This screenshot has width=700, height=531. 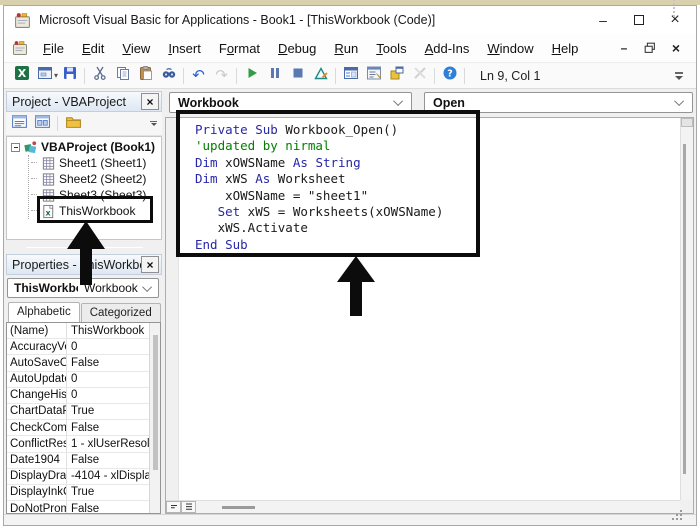 I want to click on property-row: ChangeHistoryDuration0, so click(x=83, y=395).